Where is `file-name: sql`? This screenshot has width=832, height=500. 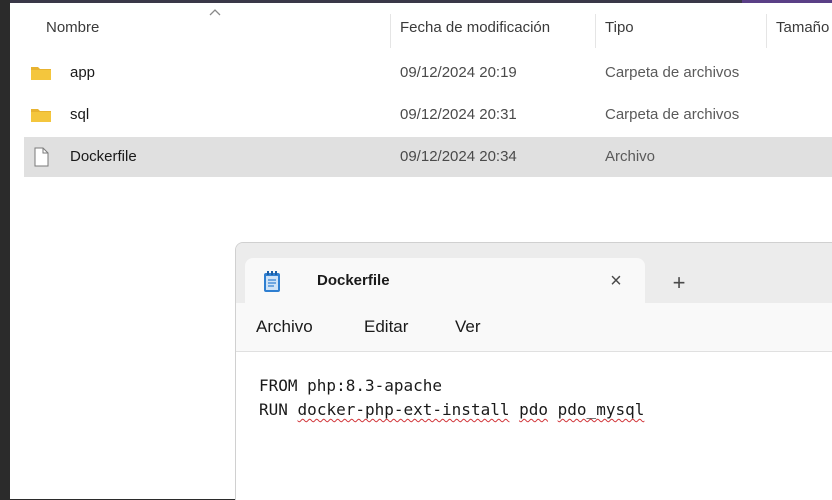
file-name: sql is located at coordinates (80, 114).